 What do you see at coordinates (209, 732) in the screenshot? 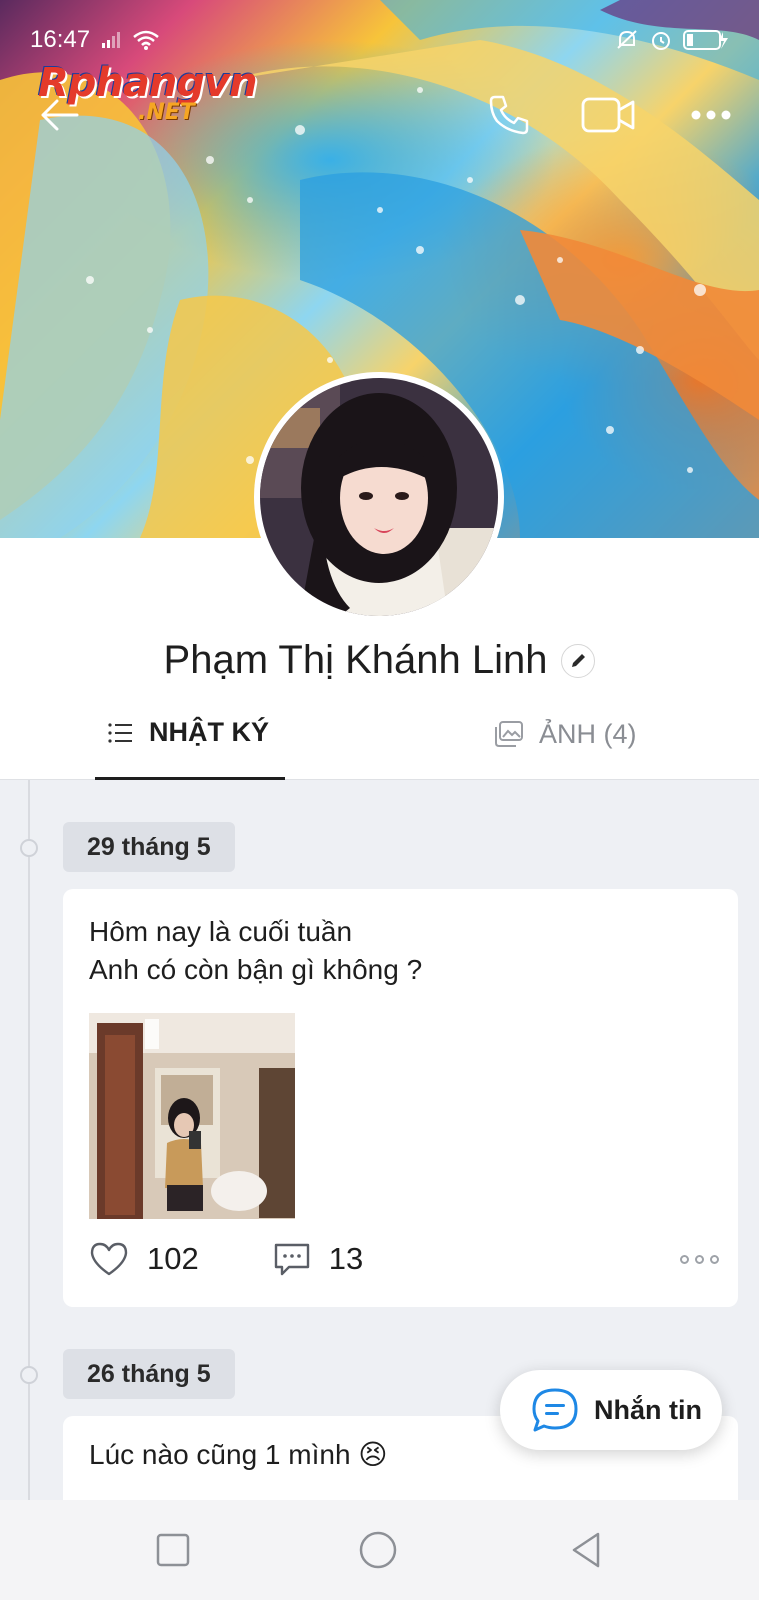
I see `tab-diary-label: NHẬT KÝ` at bounding box center [209, 732].